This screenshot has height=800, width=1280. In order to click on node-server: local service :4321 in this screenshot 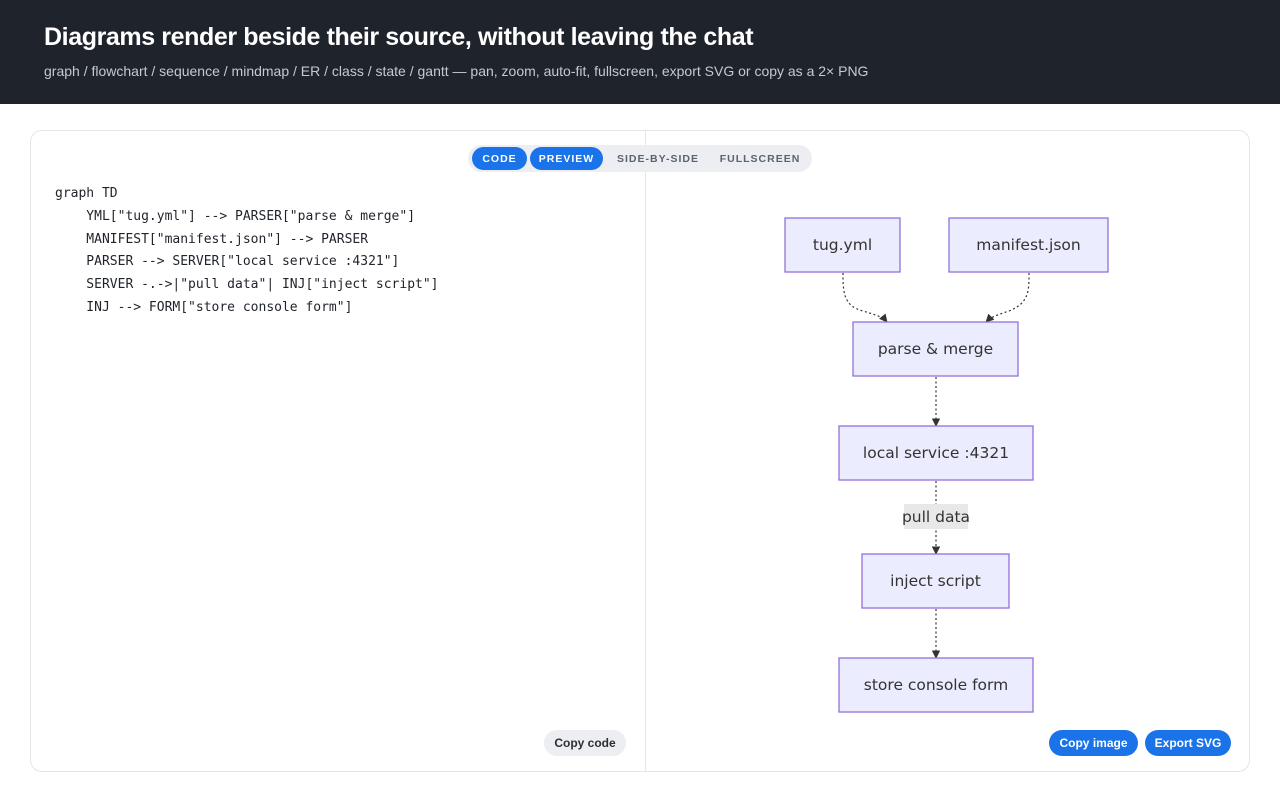, I will do `click(936, 453)`.